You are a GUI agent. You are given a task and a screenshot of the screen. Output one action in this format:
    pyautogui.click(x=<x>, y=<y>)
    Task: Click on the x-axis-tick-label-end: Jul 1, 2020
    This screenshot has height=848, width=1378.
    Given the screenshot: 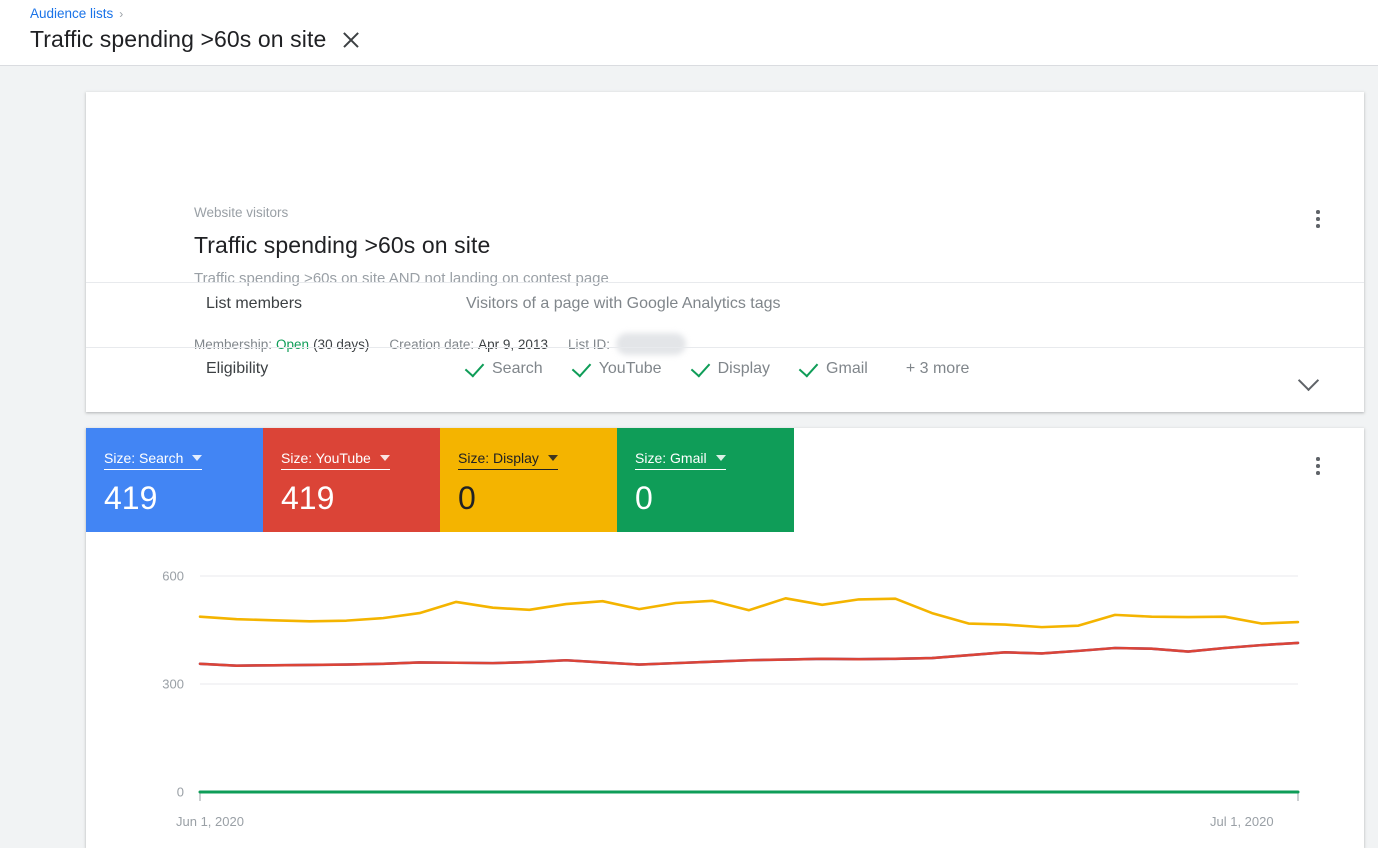 What is the action you would take?
    pyautogui.click(x=1242, y=821)
    